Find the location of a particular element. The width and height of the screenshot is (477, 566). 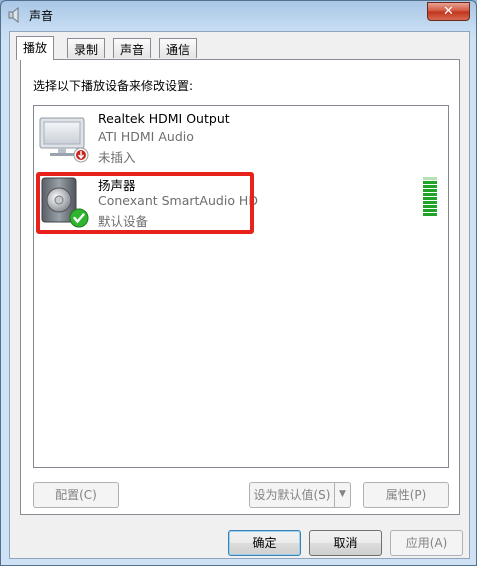

red-highlight-box is located at coordinates (145, 203).